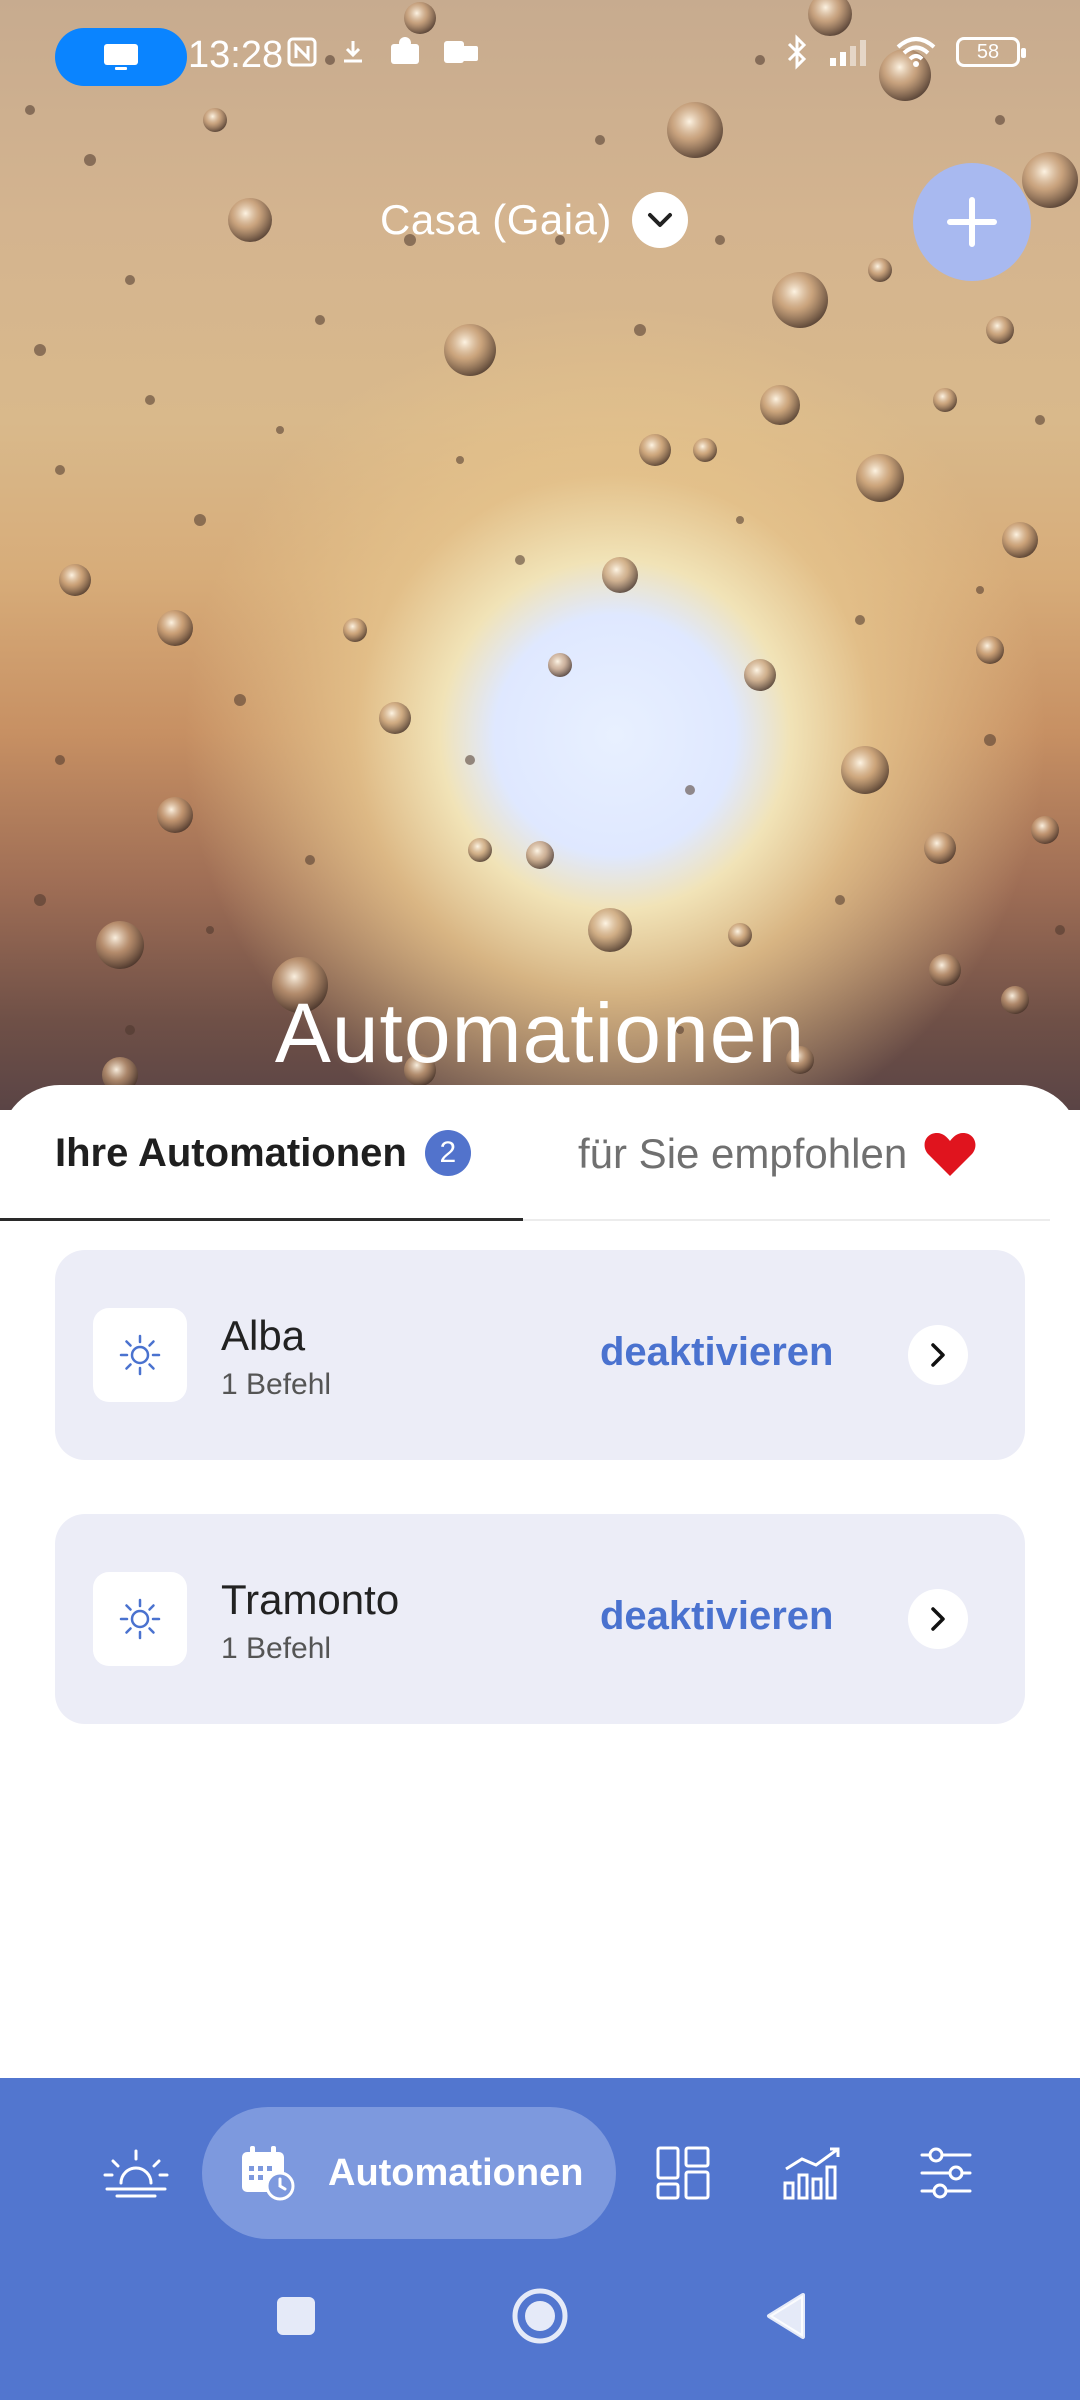  I want to click on battery-indicator: 58, so click(991, 52).